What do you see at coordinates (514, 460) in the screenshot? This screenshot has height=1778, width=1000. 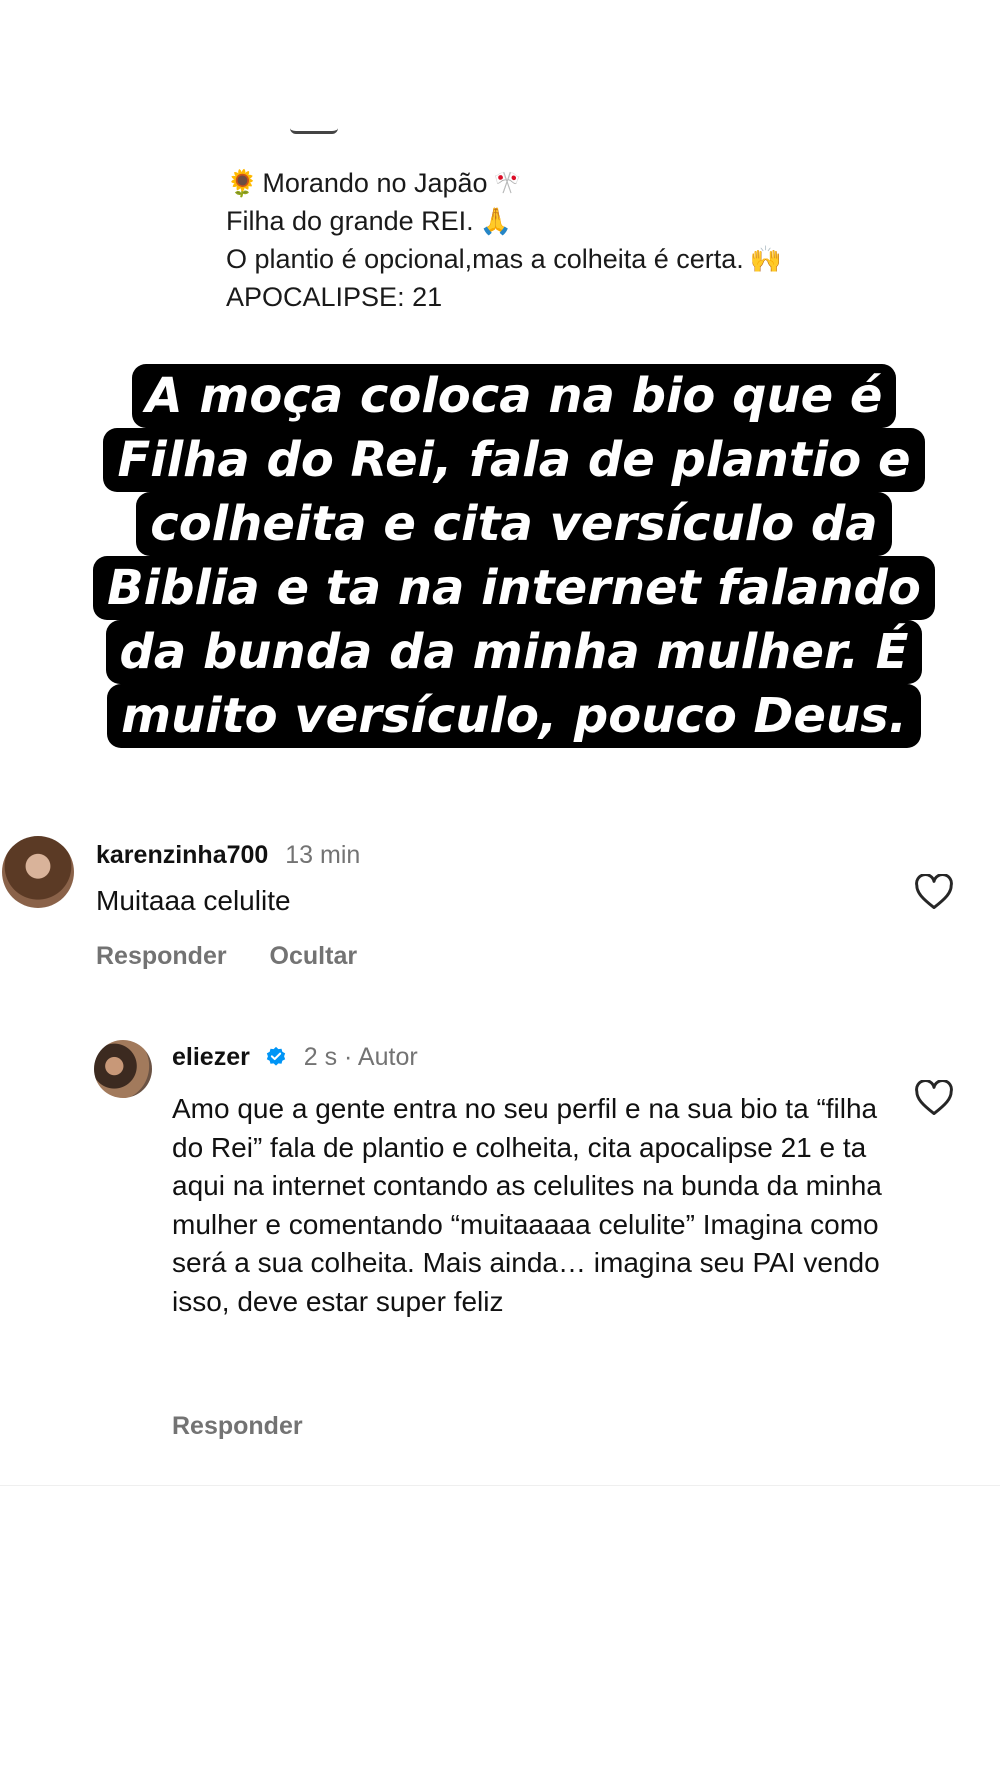 I see `caption-line: Filha do Rei, fala de plantio e` at bounding box center [514, 460].